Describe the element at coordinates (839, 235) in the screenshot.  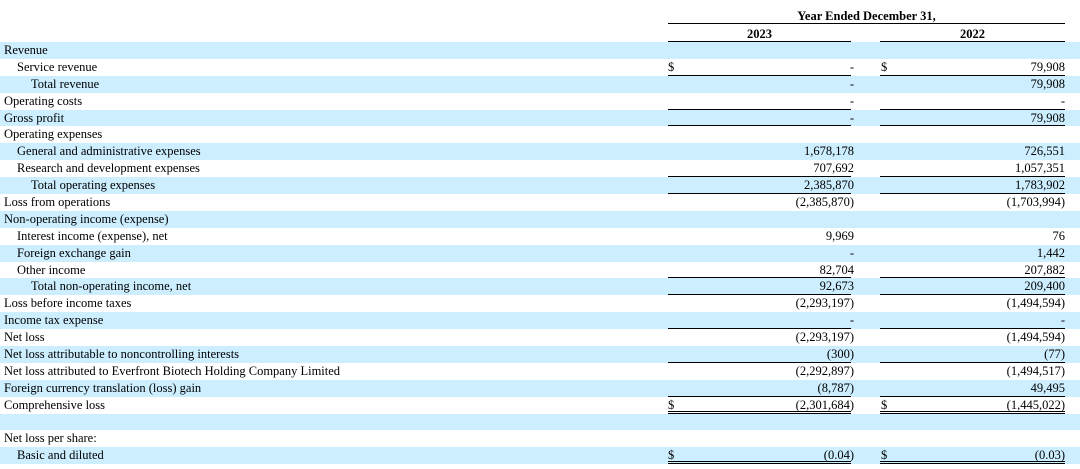
I see `value-2023: 9,969` at that location.